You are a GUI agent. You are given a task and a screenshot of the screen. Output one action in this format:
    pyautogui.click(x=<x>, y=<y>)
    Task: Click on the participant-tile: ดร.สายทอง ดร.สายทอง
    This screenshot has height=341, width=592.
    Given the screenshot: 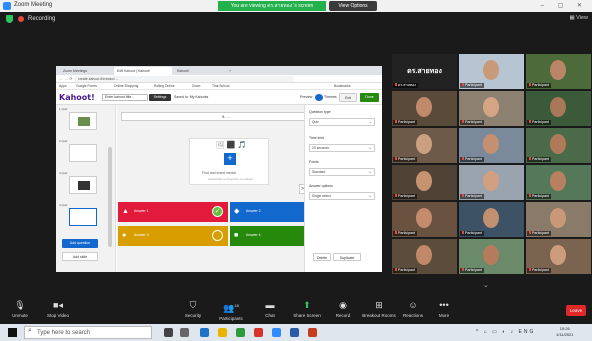 What is the action you would take?
    pyautogui.click(x=424, y=71)
    